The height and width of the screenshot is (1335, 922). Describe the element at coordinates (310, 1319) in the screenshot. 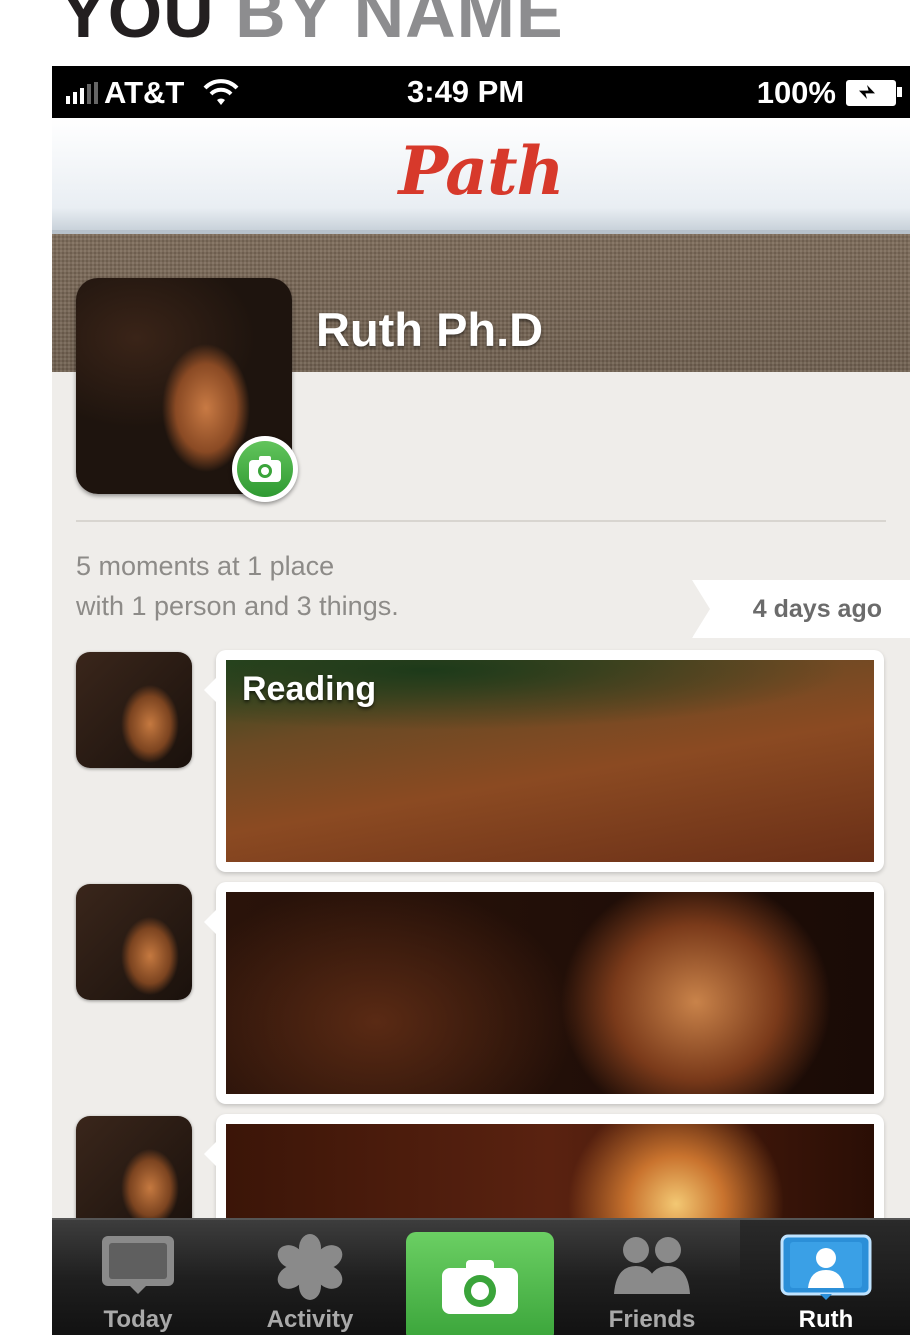

I see `tab-label: Activity` at that location.